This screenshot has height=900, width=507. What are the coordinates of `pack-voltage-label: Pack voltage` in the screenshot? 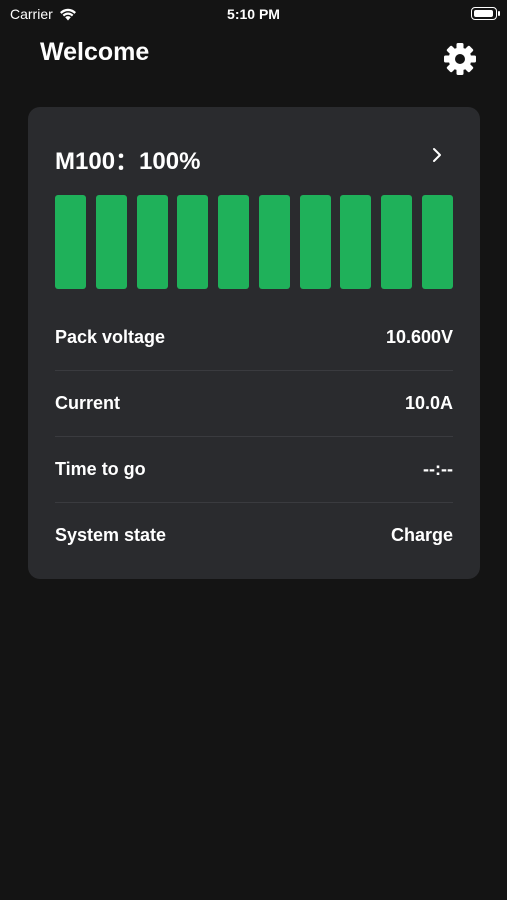 It's located at (110, 337).